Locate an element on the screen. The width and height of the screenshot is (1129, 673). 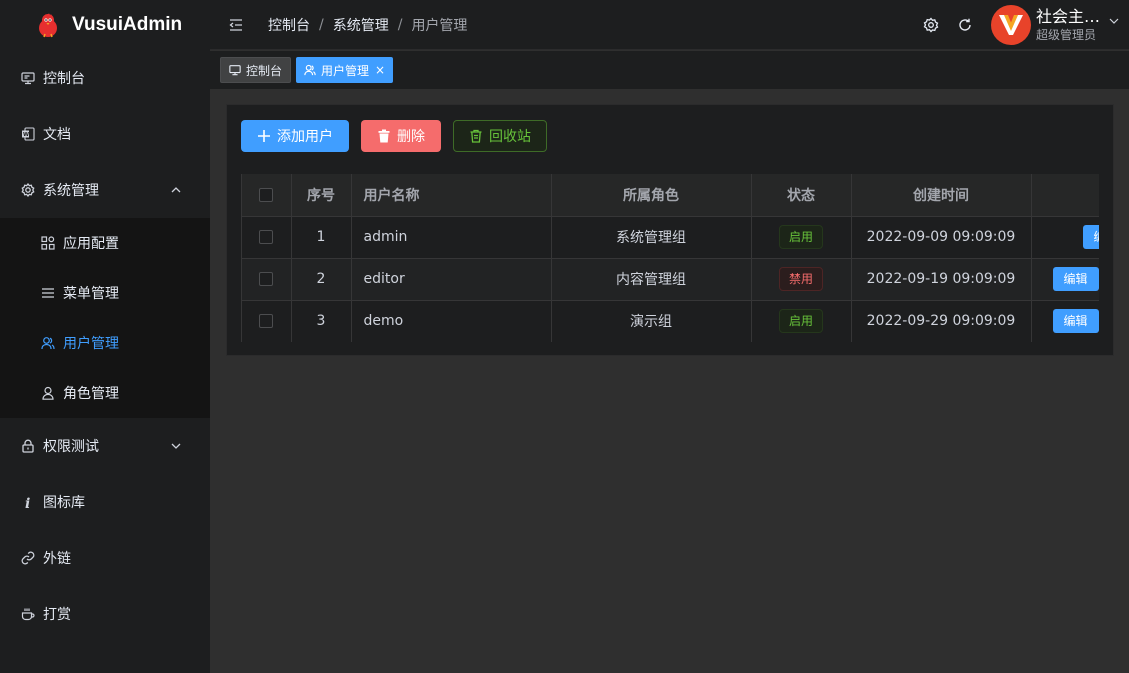
sidebar-item-icons: i 图标库 is located at coordinates (105, 502).